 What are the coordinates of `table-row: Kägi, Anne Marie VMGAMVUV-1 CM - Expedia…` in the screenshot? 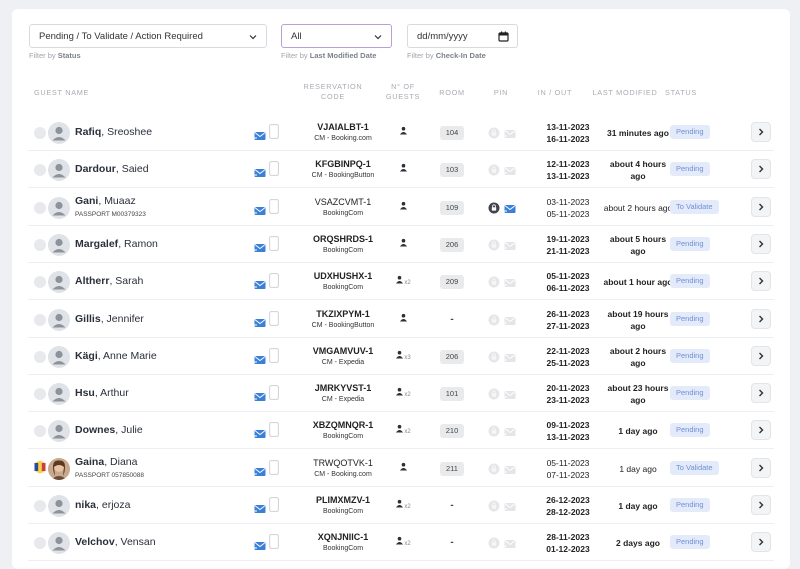 It's located at (401, 356).